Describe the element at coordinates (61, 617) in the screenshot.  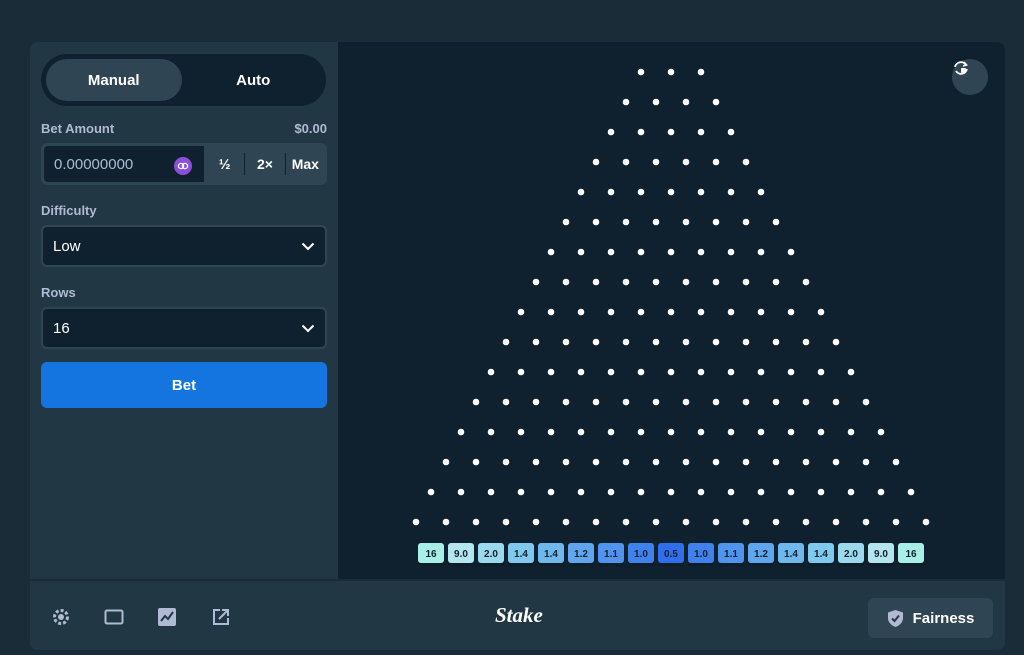
I see `settings-gear-icon` at that location.